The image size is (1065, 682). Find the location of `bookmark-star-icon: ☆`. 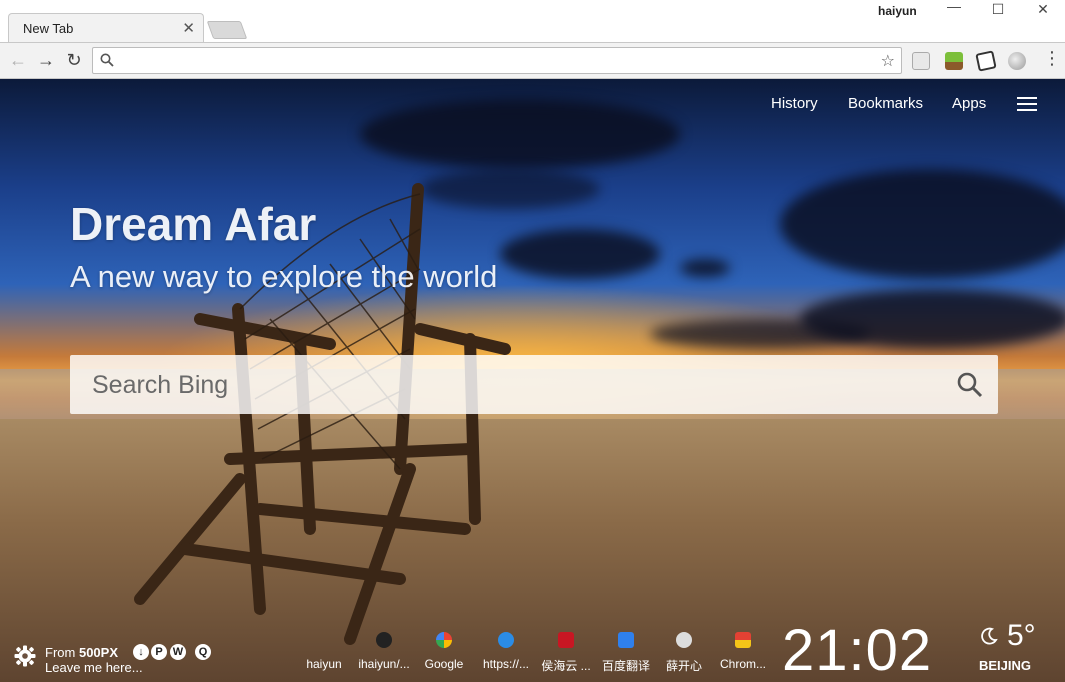

bookmark-star-icon: ☆ is located at coordinates (888, 61).